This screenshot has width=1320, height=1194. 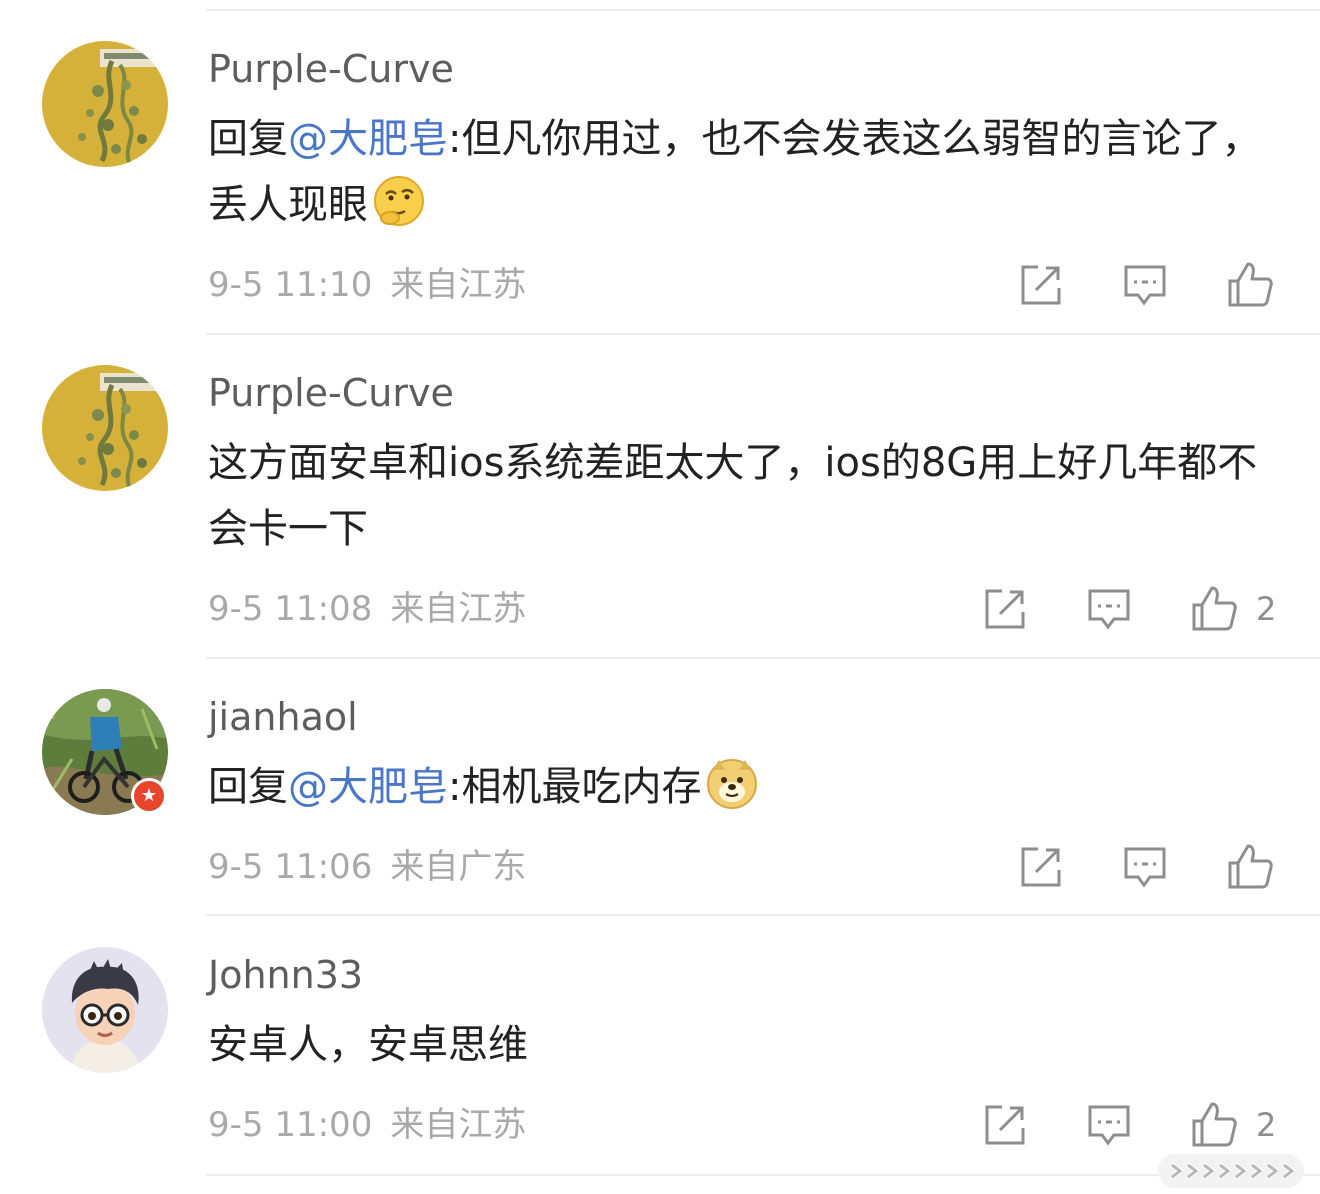 I want to click on comment-meta: 9-5 11:00 来自江苏, so click(x=367, y=1125).